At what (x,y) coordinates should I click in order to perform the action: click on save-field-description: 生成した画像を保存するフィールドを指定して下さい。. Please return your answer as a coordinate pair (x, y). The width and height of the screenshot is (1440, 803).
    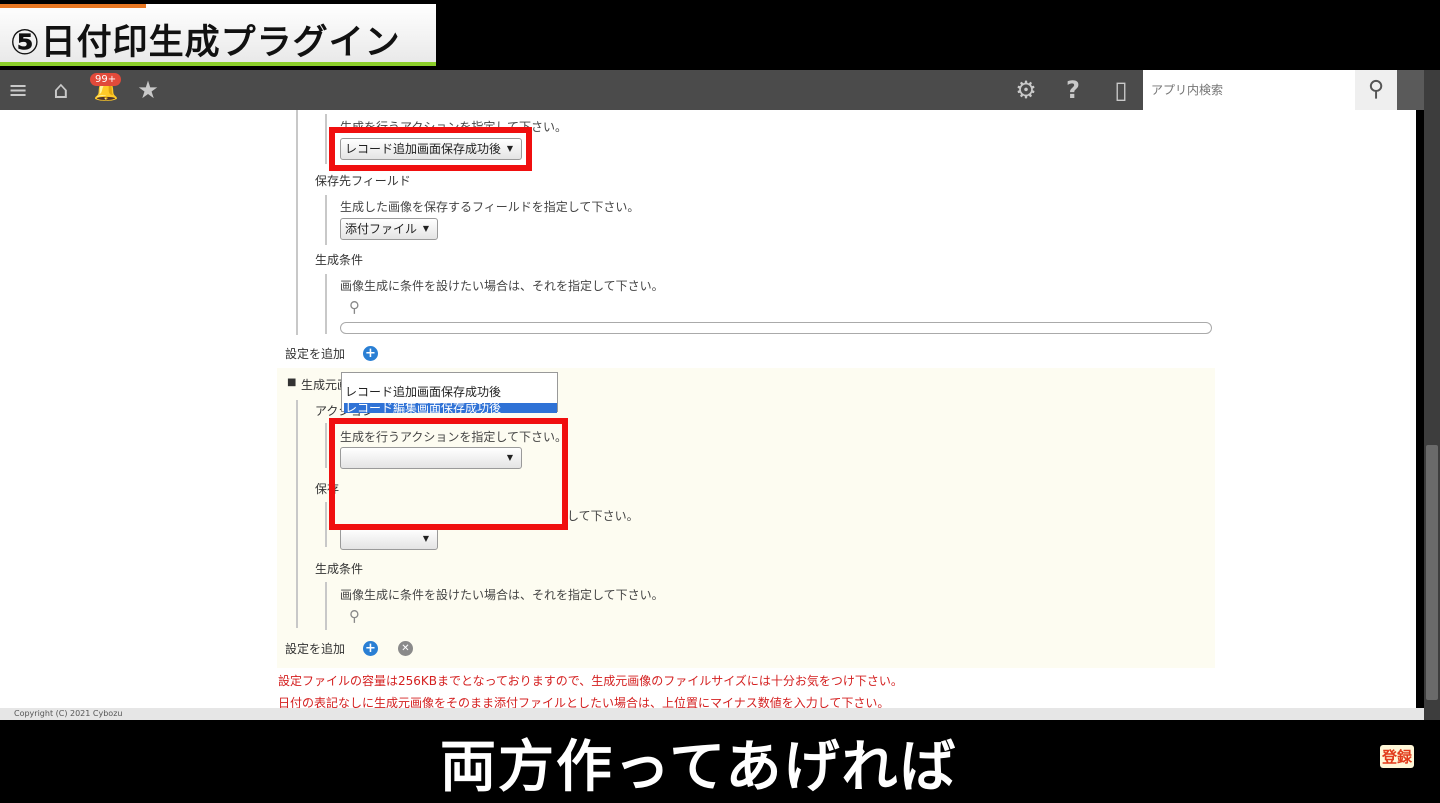
    Looking at the image, I should click on (490, 207).